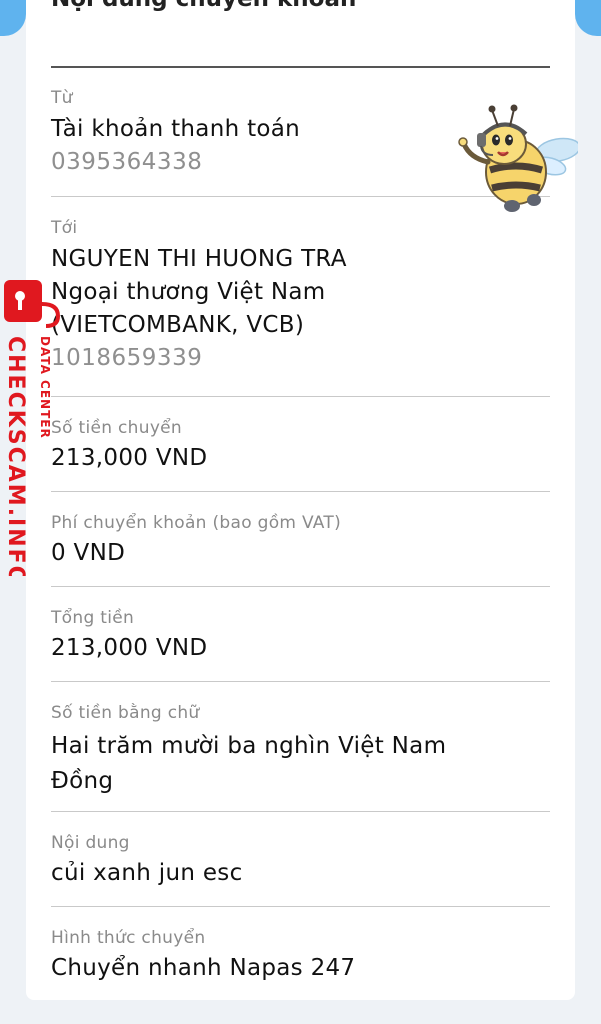 This screenshot has width=601, height=1024. I want to click on watermark-site-label: CHECKSCAM.INFO, so click(15, 456).